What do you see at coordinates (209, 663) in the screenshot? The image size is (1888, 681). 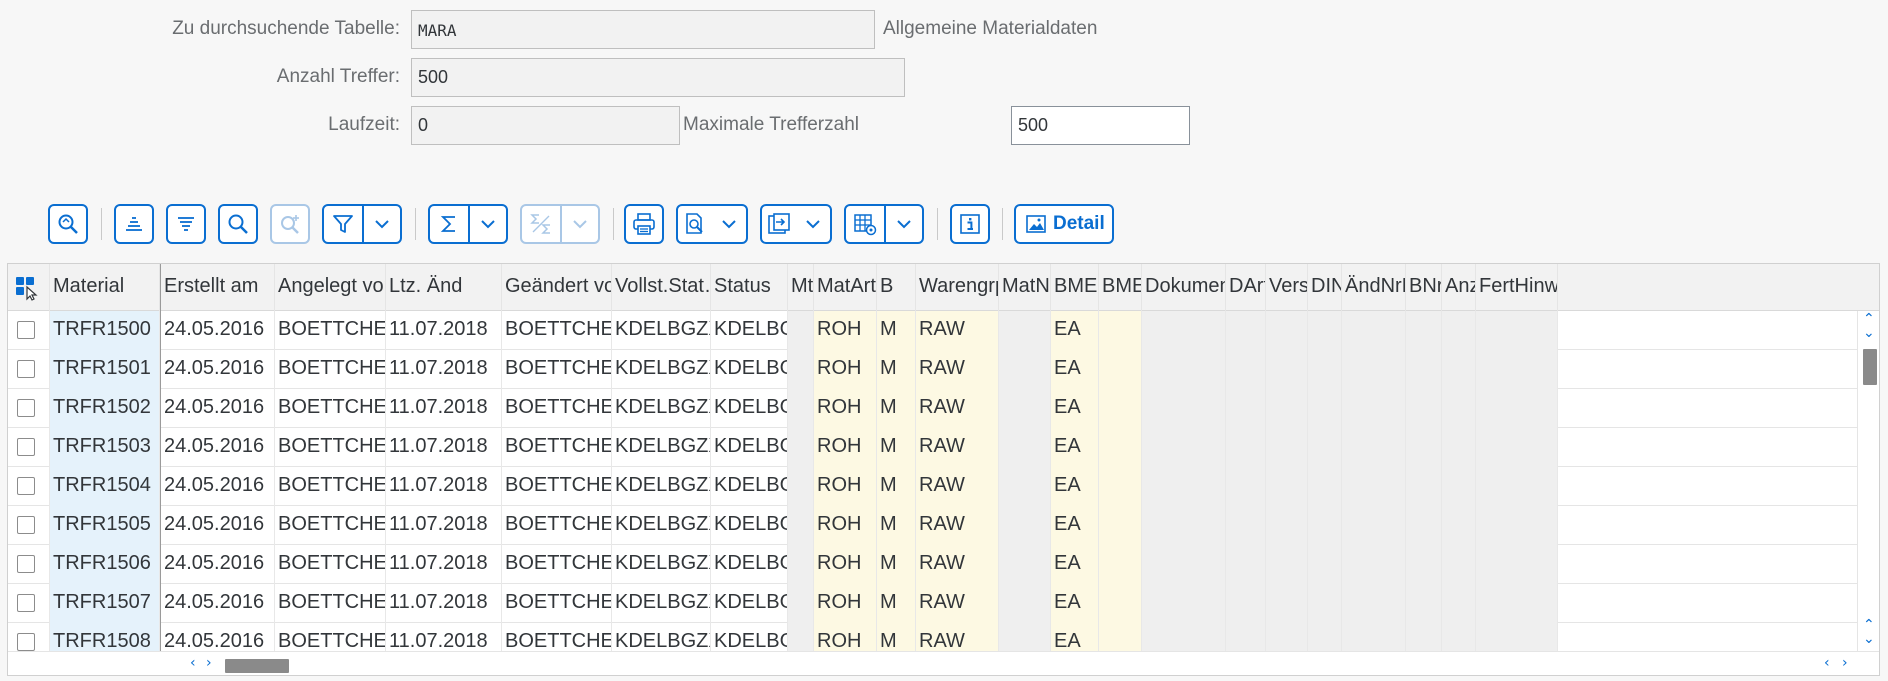 I see `scroll-right-icon: ›` at bounding box center [209, 663].